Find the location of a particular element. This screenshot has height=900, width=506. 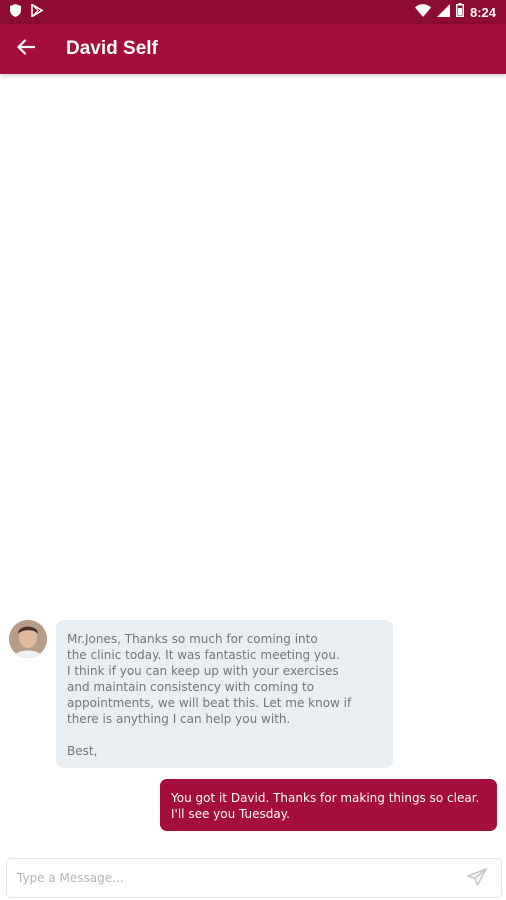

play-store-icon is located at coordinates (37, 12).